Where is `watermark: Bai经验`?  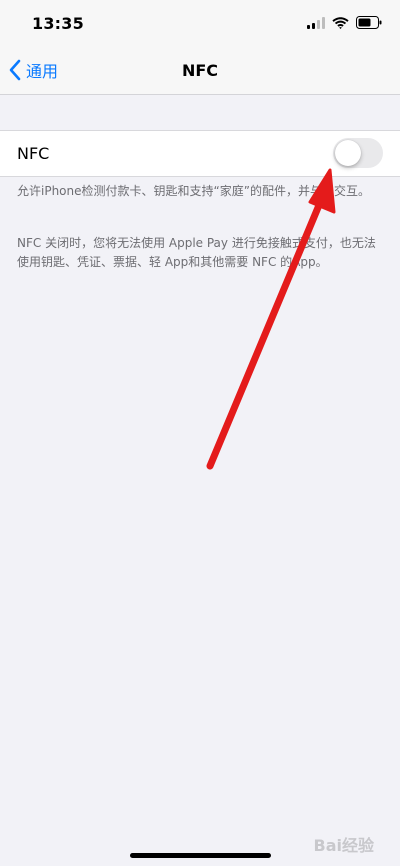 watermark: Bai经验 is located at coordinates (343, 845).